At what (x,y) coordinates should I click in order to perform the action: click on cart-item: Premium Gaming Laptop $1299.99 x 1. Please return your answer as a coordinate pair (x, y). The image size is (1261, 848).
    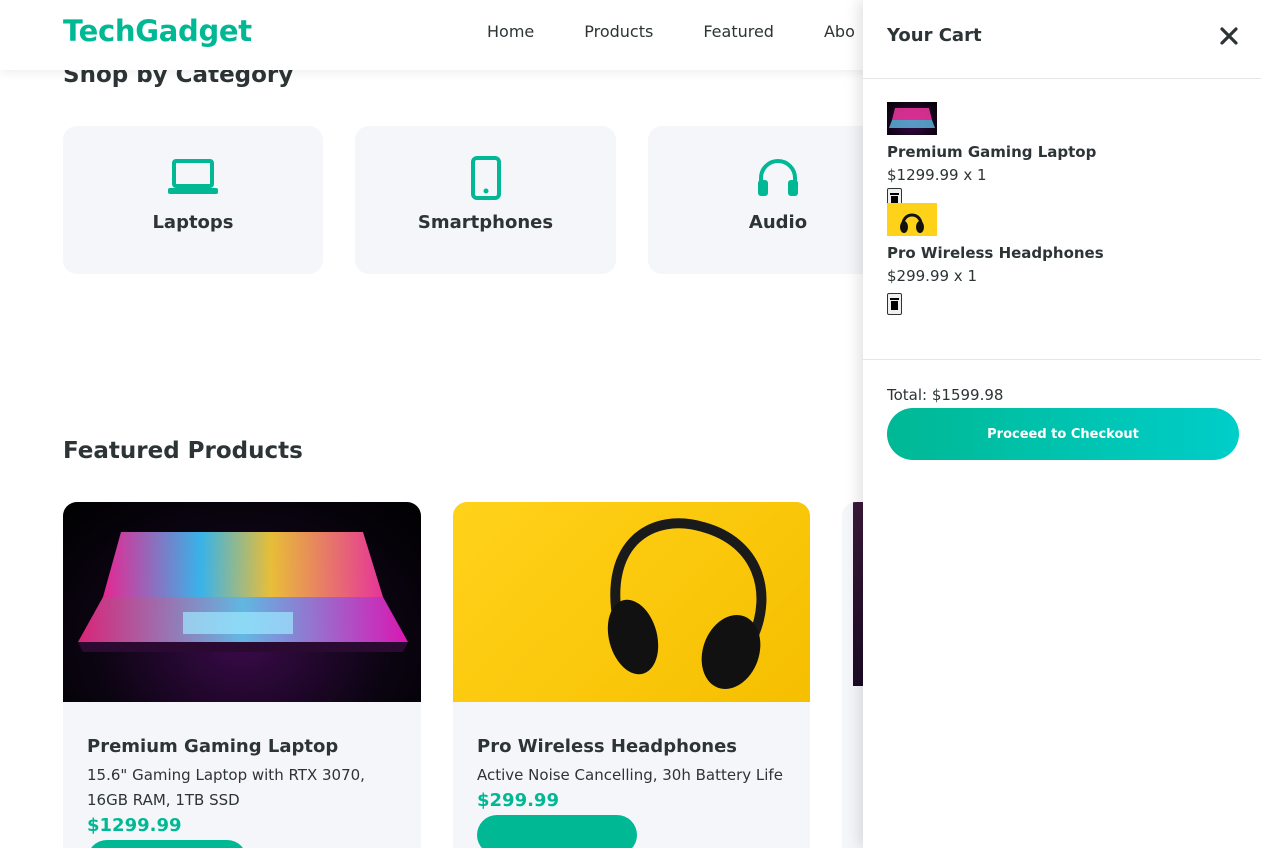
    Looking at the image, I should click on (1062, 156).